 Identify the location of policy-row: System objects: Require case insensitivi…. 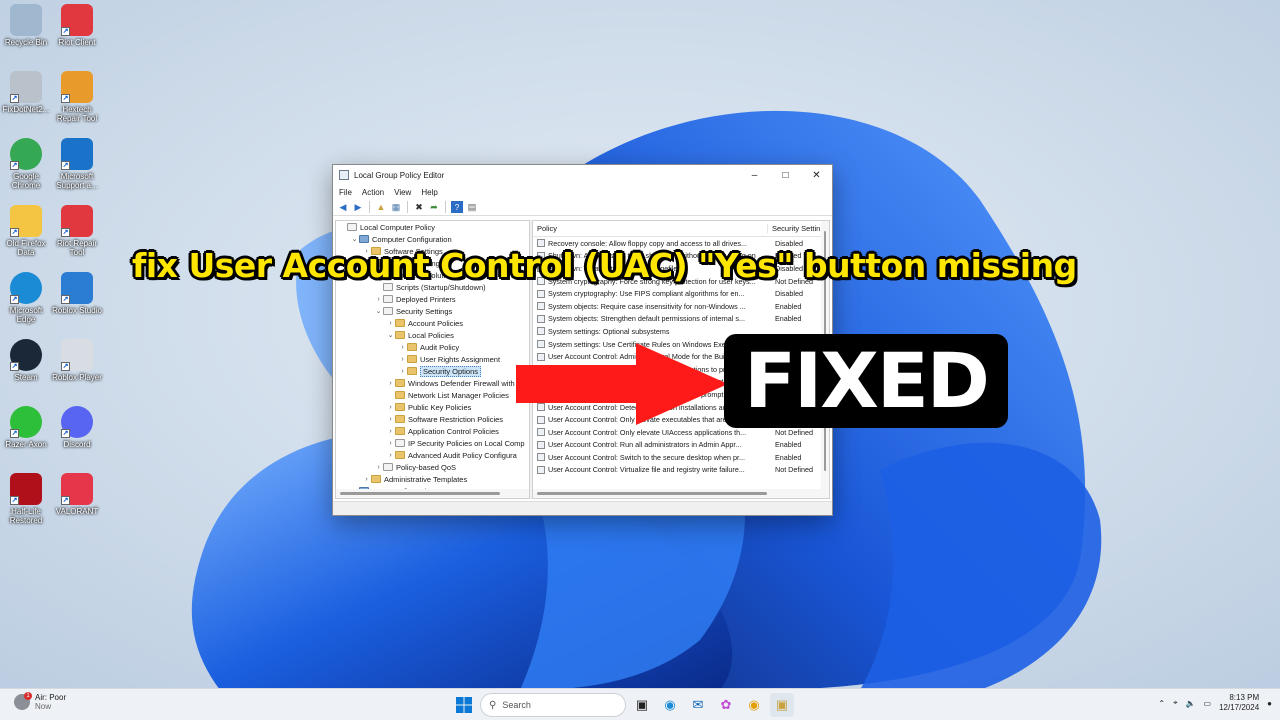
(681, 306).